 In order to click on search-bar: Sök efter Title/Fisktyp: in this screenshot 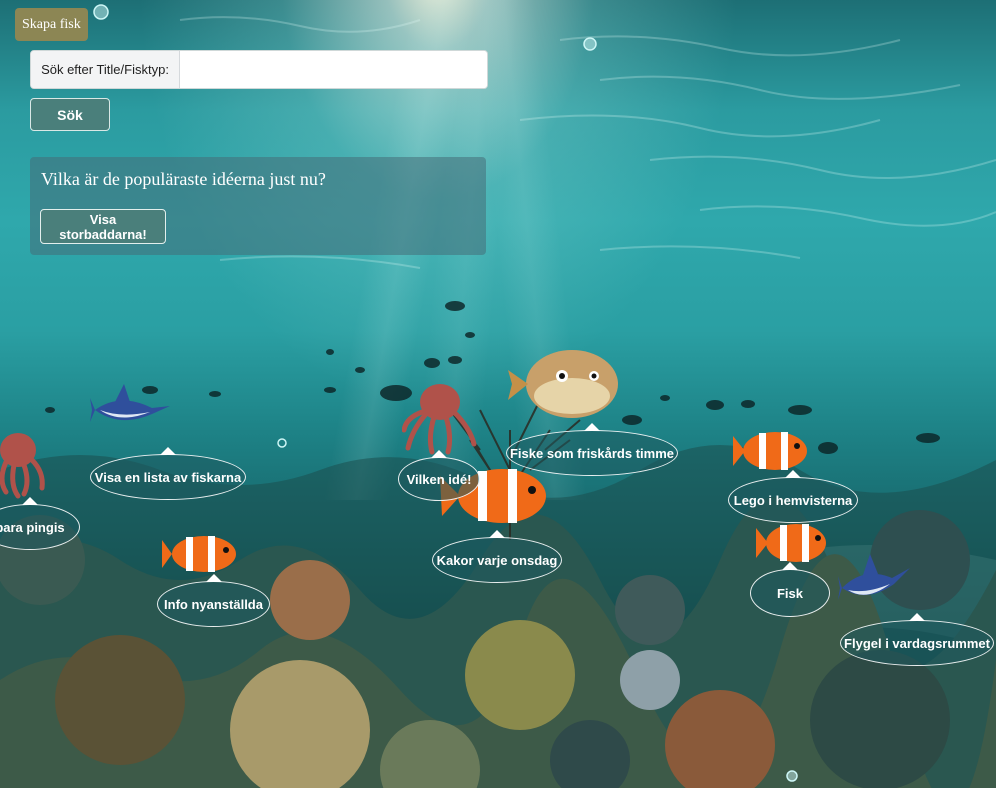, I will do `click(259, 69)`.